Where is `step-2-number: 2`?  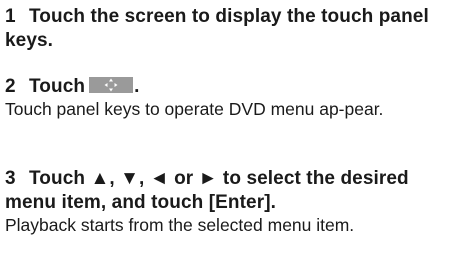 step-2-number: 2 is located at coordinates (10, 86).